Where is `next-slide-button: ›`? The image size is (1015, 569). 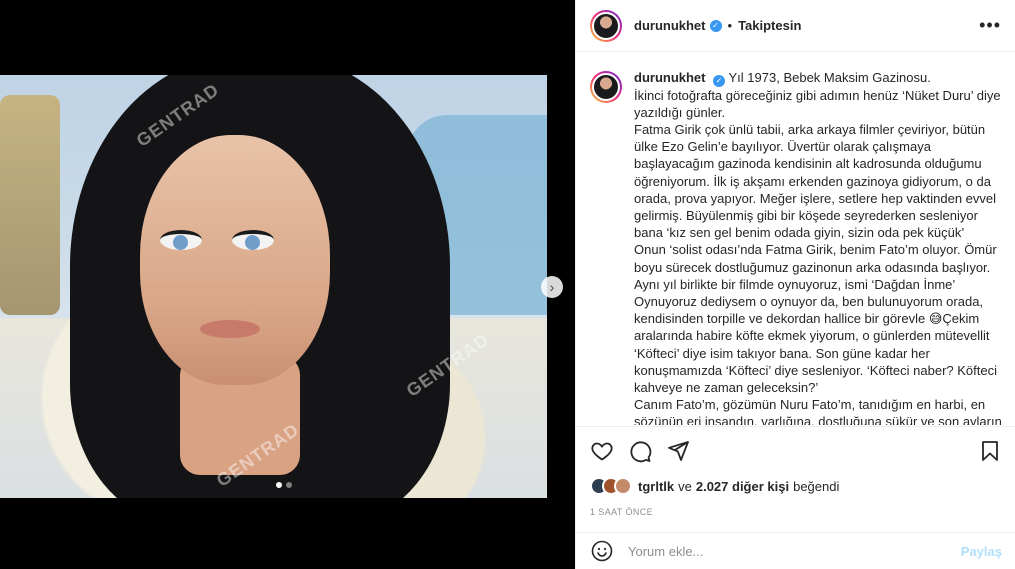
next-slide-button: › is located at coordinates (552, 287).